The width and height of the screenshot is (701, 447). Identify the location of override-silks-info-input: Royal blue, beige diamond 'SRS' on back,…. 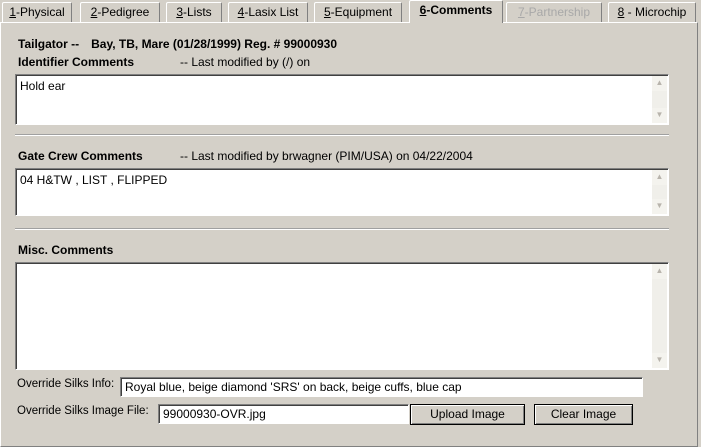
(381, 387).